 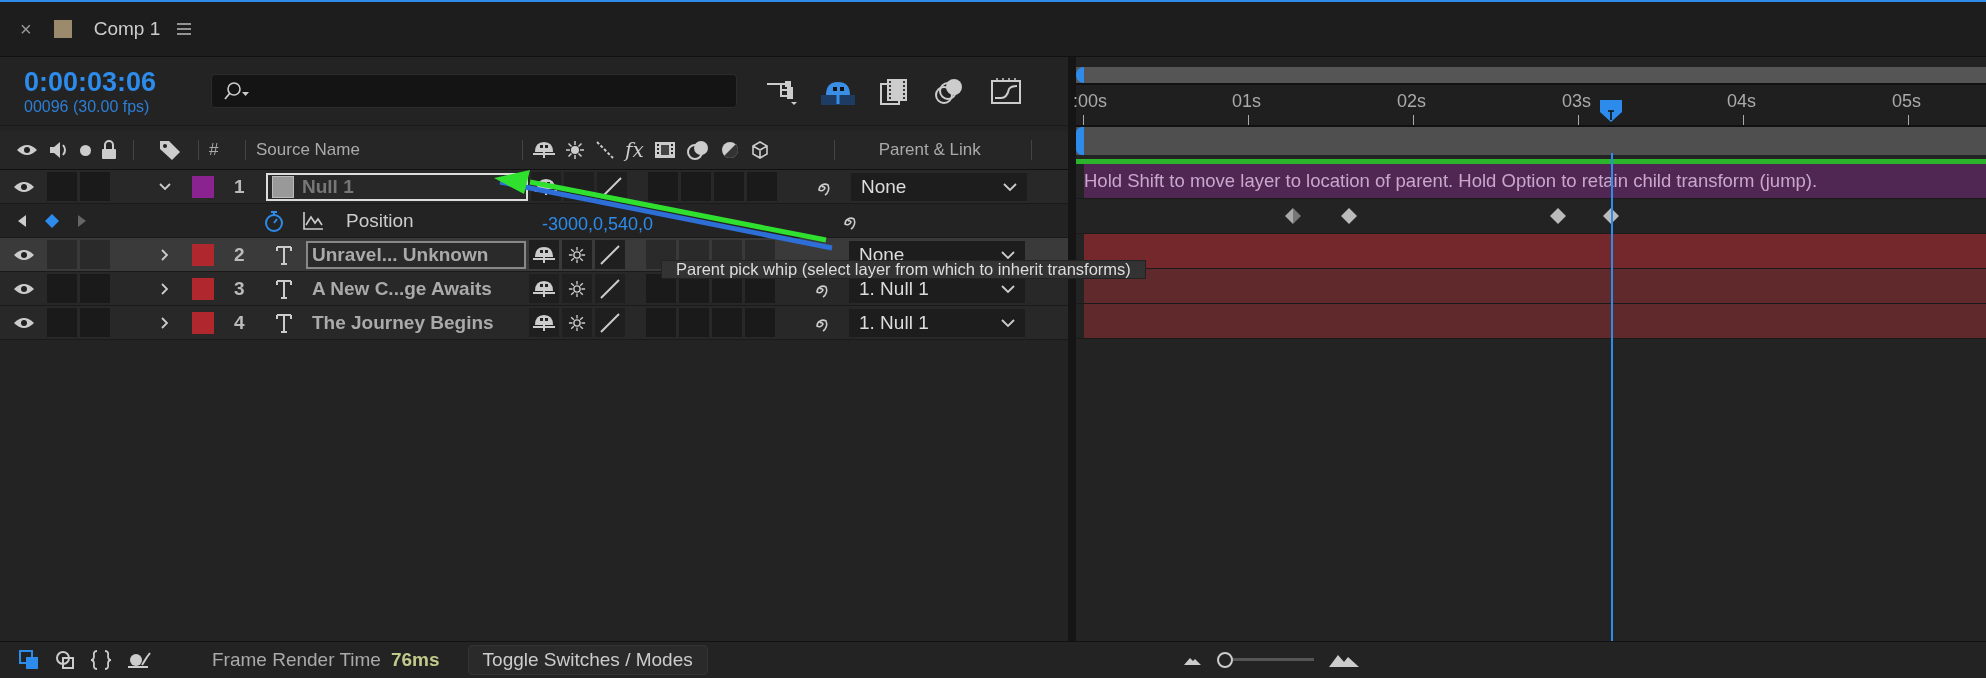 I want to click on tooltip: Parent pick whip (select layer from which to inherit transforms), so click(x=903, y=269).